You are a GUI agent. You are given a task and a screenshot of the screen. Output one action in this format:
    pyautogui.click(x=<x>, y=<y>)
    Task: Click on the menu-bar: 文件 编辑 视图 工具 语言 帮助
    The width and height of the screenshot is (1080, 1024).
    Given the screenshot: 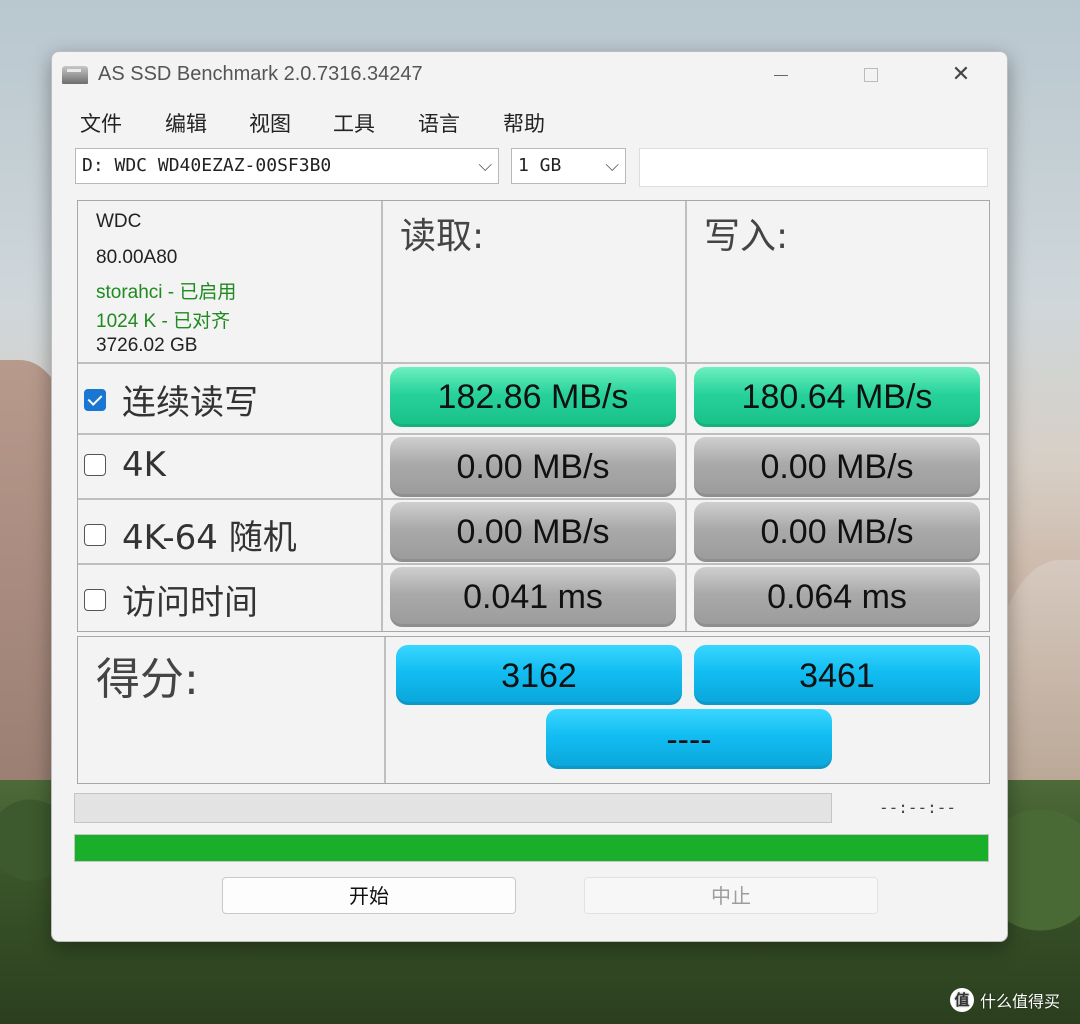 What is the action you would take?
    pyautogui.click(x=529, y=124)
    